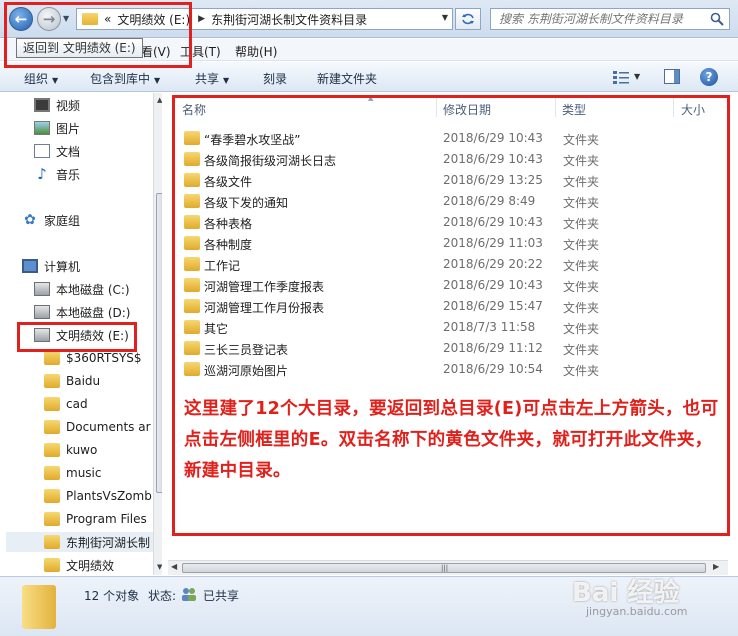 The width and height of the screenshot is (738, 636). I want to click on sidebar-item-folder: music, so click(72, 473).